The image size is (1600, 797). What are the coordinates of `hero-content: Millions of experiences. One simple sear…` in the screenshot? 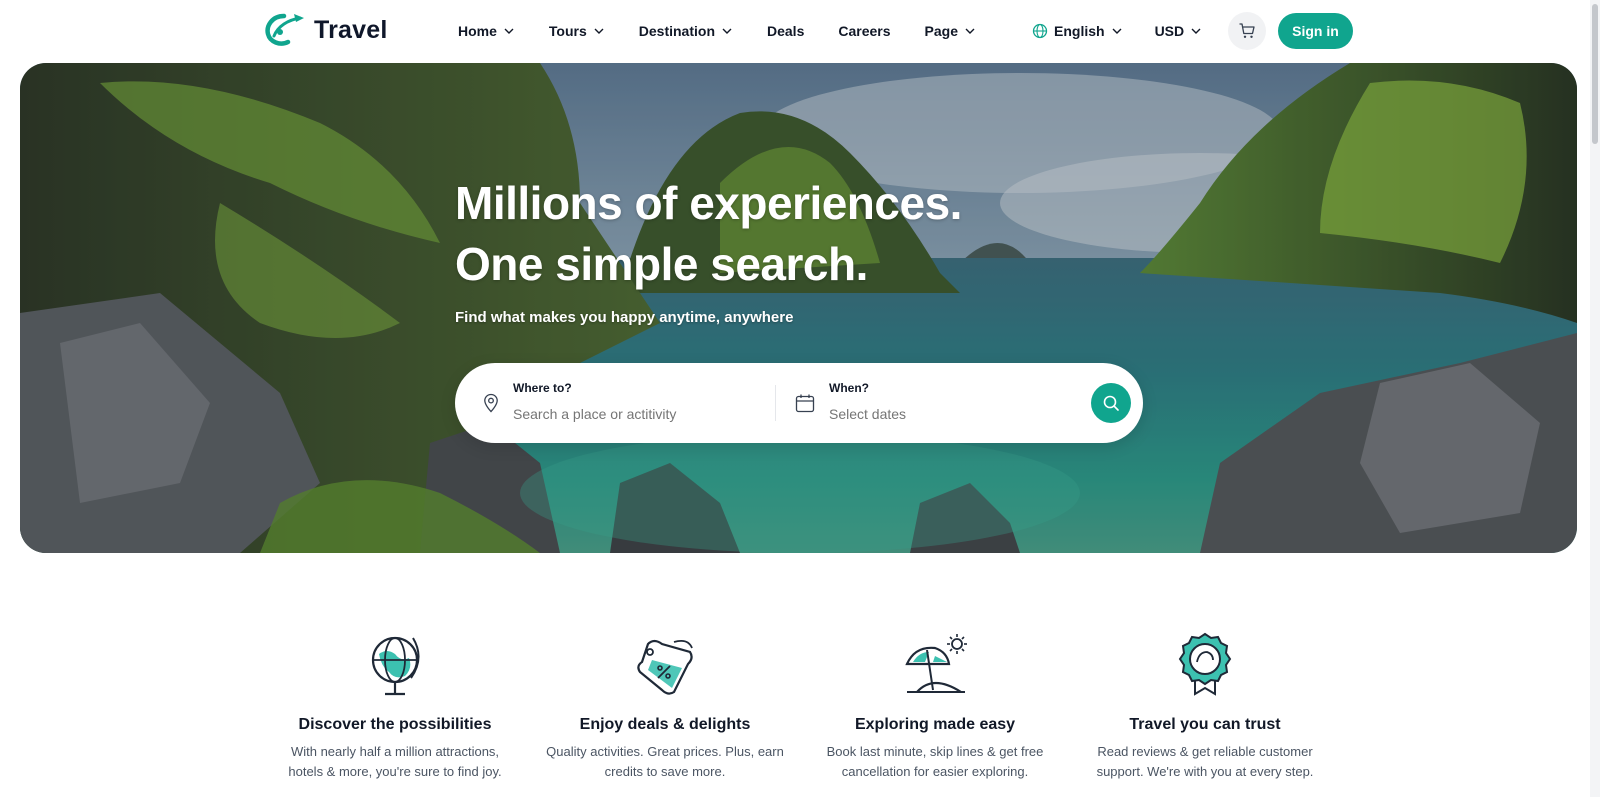 It's located at (708, 249).